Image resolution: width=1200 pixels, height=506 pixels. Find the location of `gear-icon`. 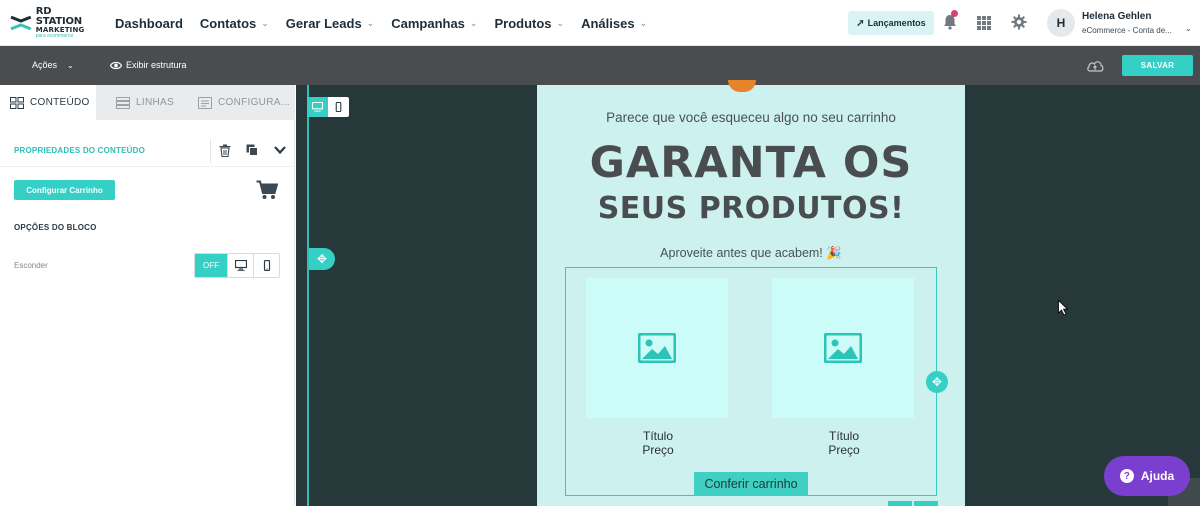

gear-icon is located at coordinates (1019, 22).